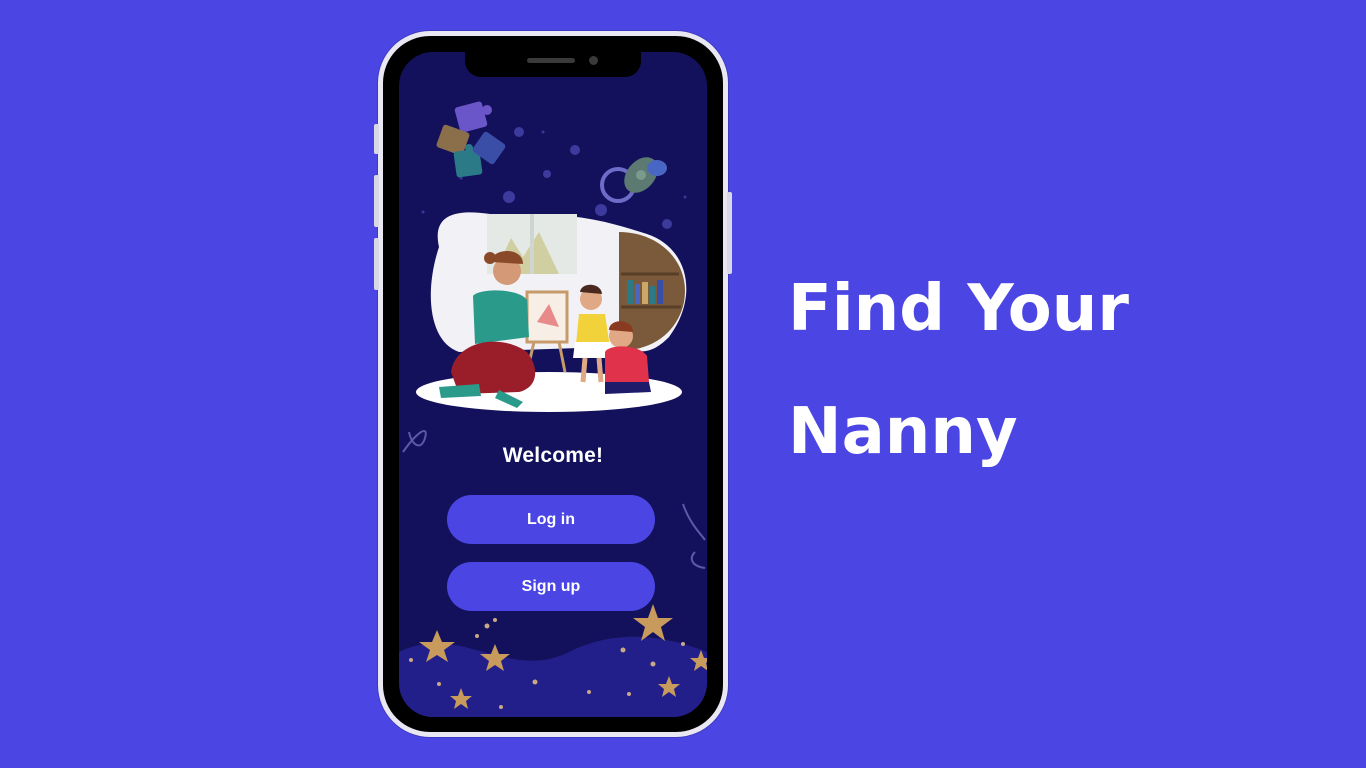 The image size is (1366, 768). I want to click on headline-line-2: Nanny, so click(903, 432).